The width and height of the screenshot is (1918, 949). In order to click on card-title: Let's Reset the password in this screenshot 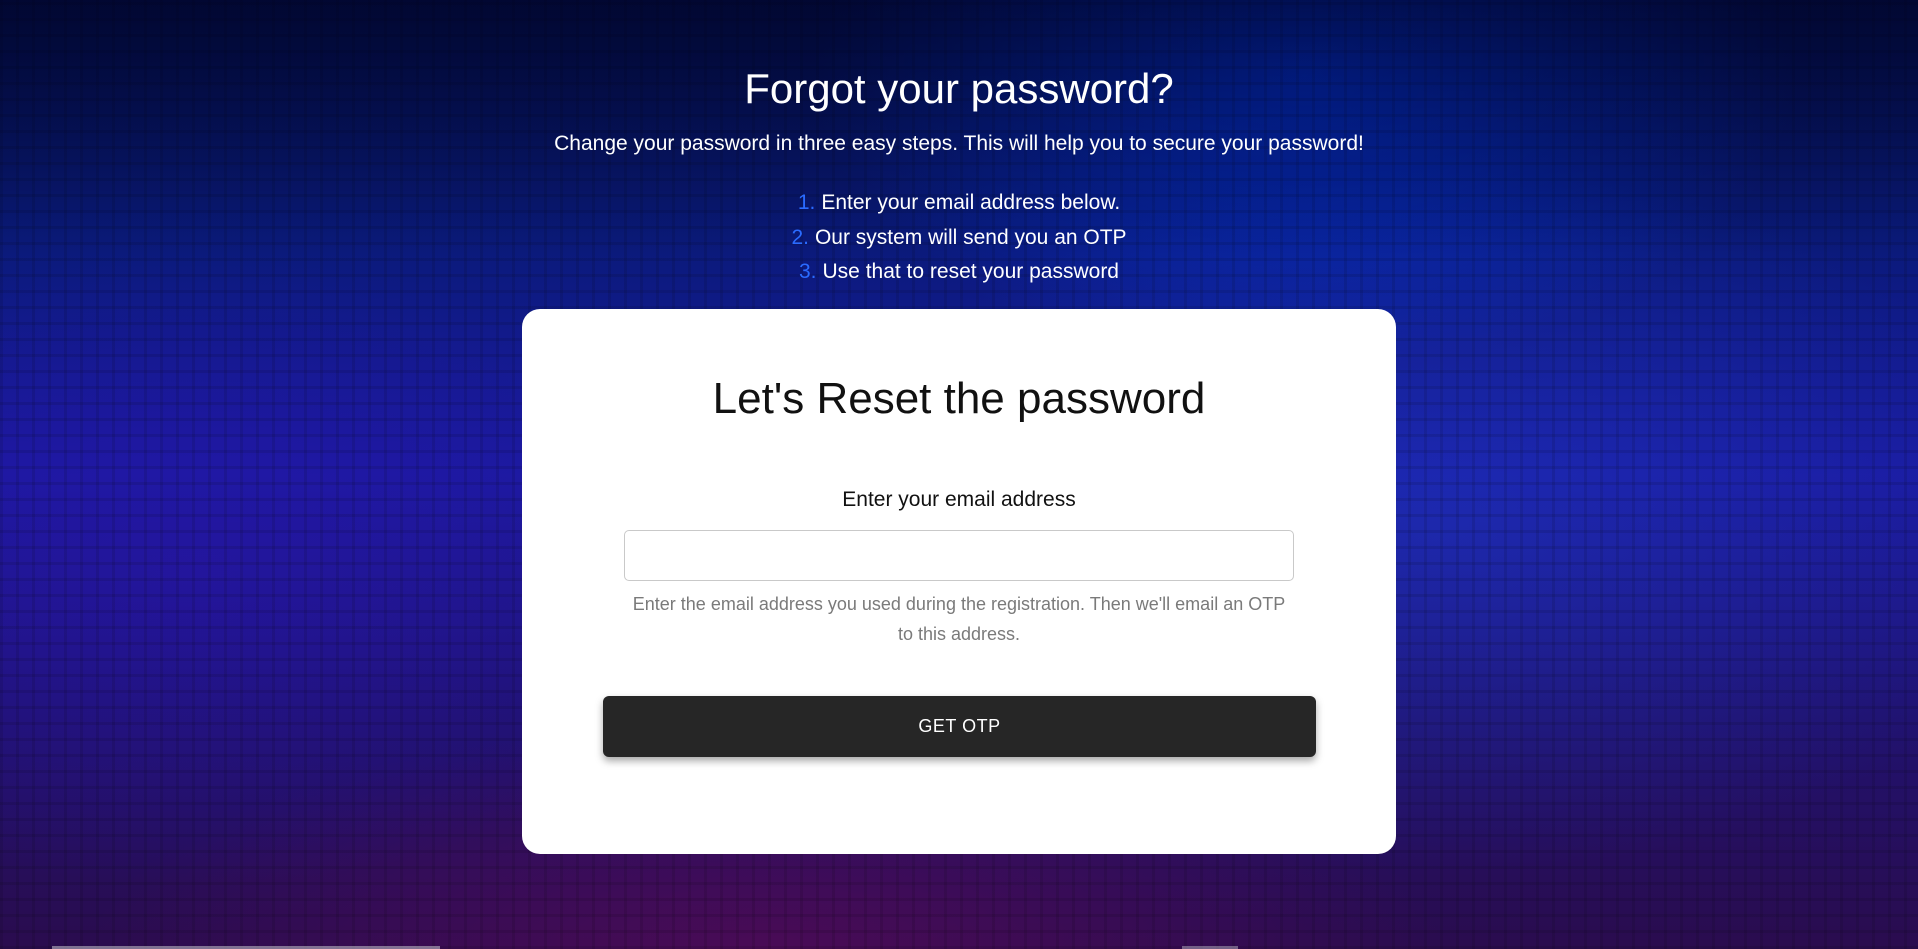, I will do `click(959, 398)`.